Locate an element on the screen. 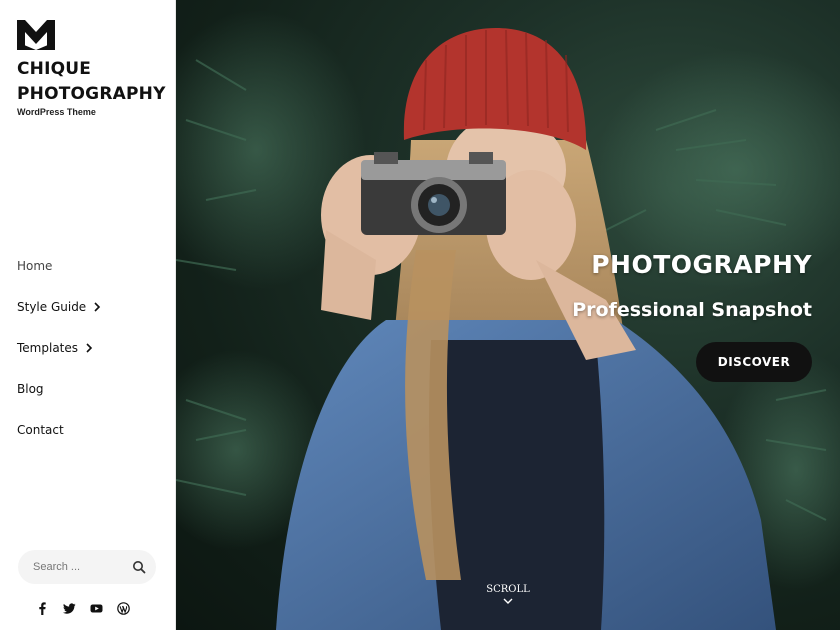 The width and height of the screenshot is (840, 630). wordpress-icon is located at coordinates (123, 608).